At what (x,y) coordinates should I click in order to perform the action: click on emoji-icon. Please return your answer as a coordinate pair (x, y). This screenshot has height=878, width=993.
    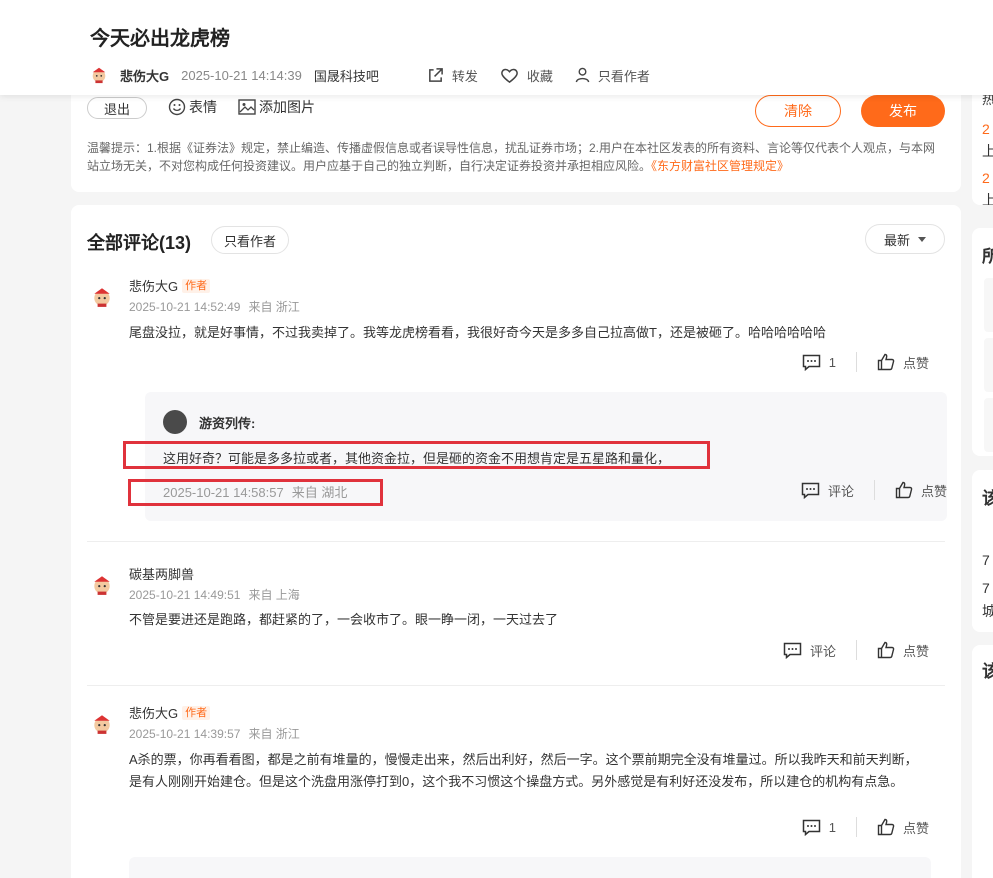
    Looking at the image, I should click on (177, 107).